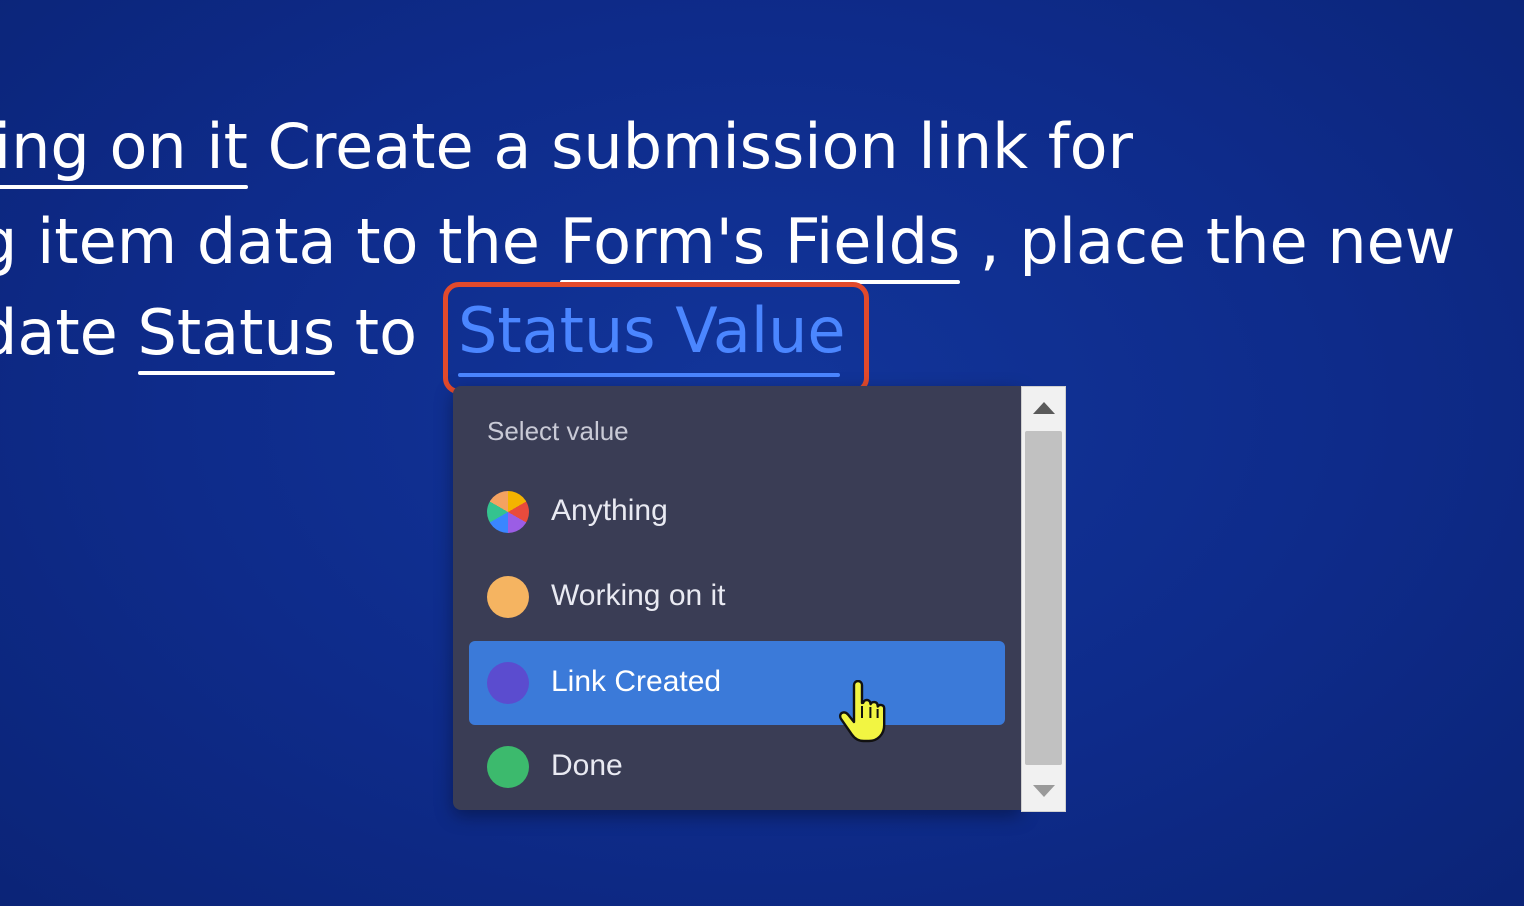  I want to click on sentence-line-1: king on it Create a submission link for, so click(567, 149).